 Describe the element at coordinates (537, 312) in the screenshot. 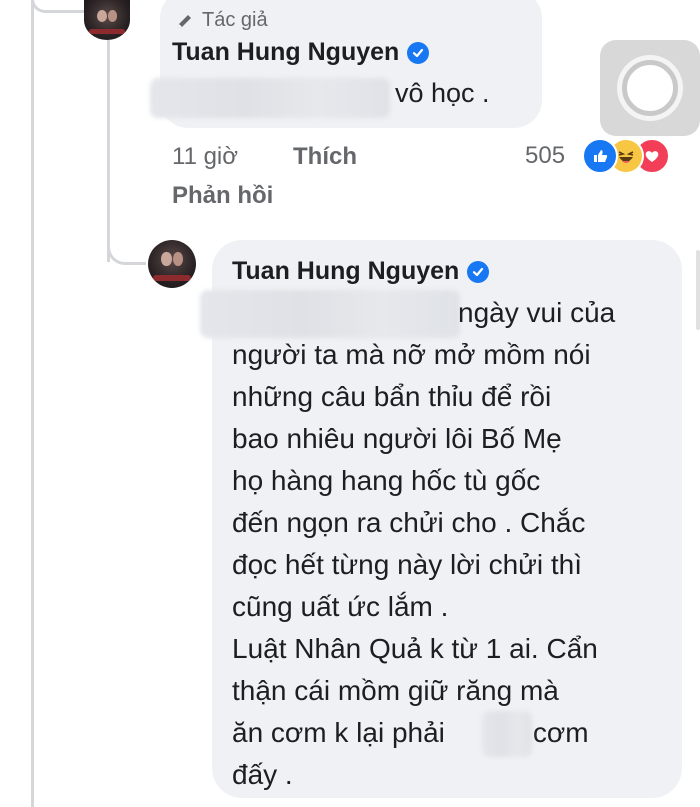

I see `reply-line: ngày vui của` at that location.